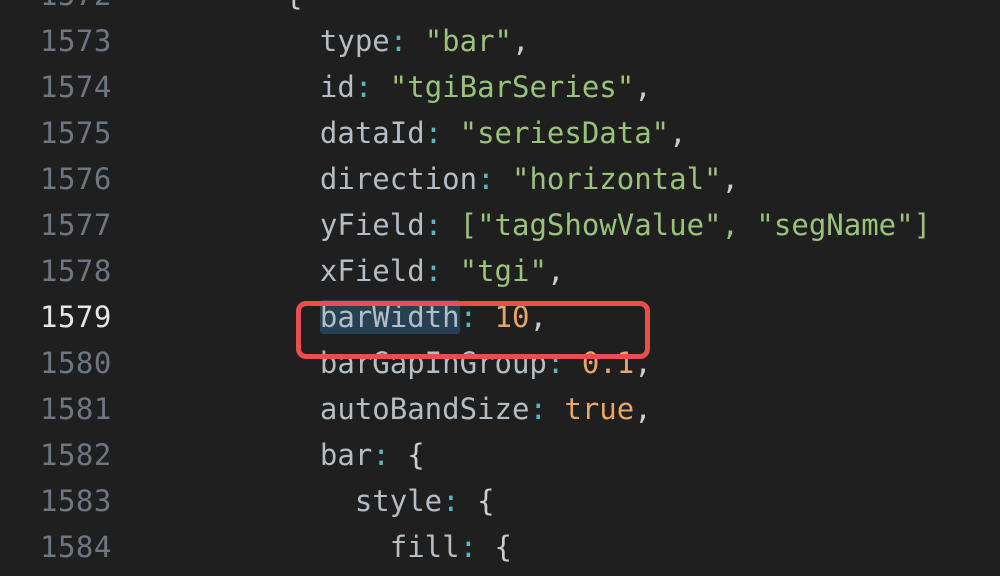  I want to click on code-text: {, so click(293, 9).